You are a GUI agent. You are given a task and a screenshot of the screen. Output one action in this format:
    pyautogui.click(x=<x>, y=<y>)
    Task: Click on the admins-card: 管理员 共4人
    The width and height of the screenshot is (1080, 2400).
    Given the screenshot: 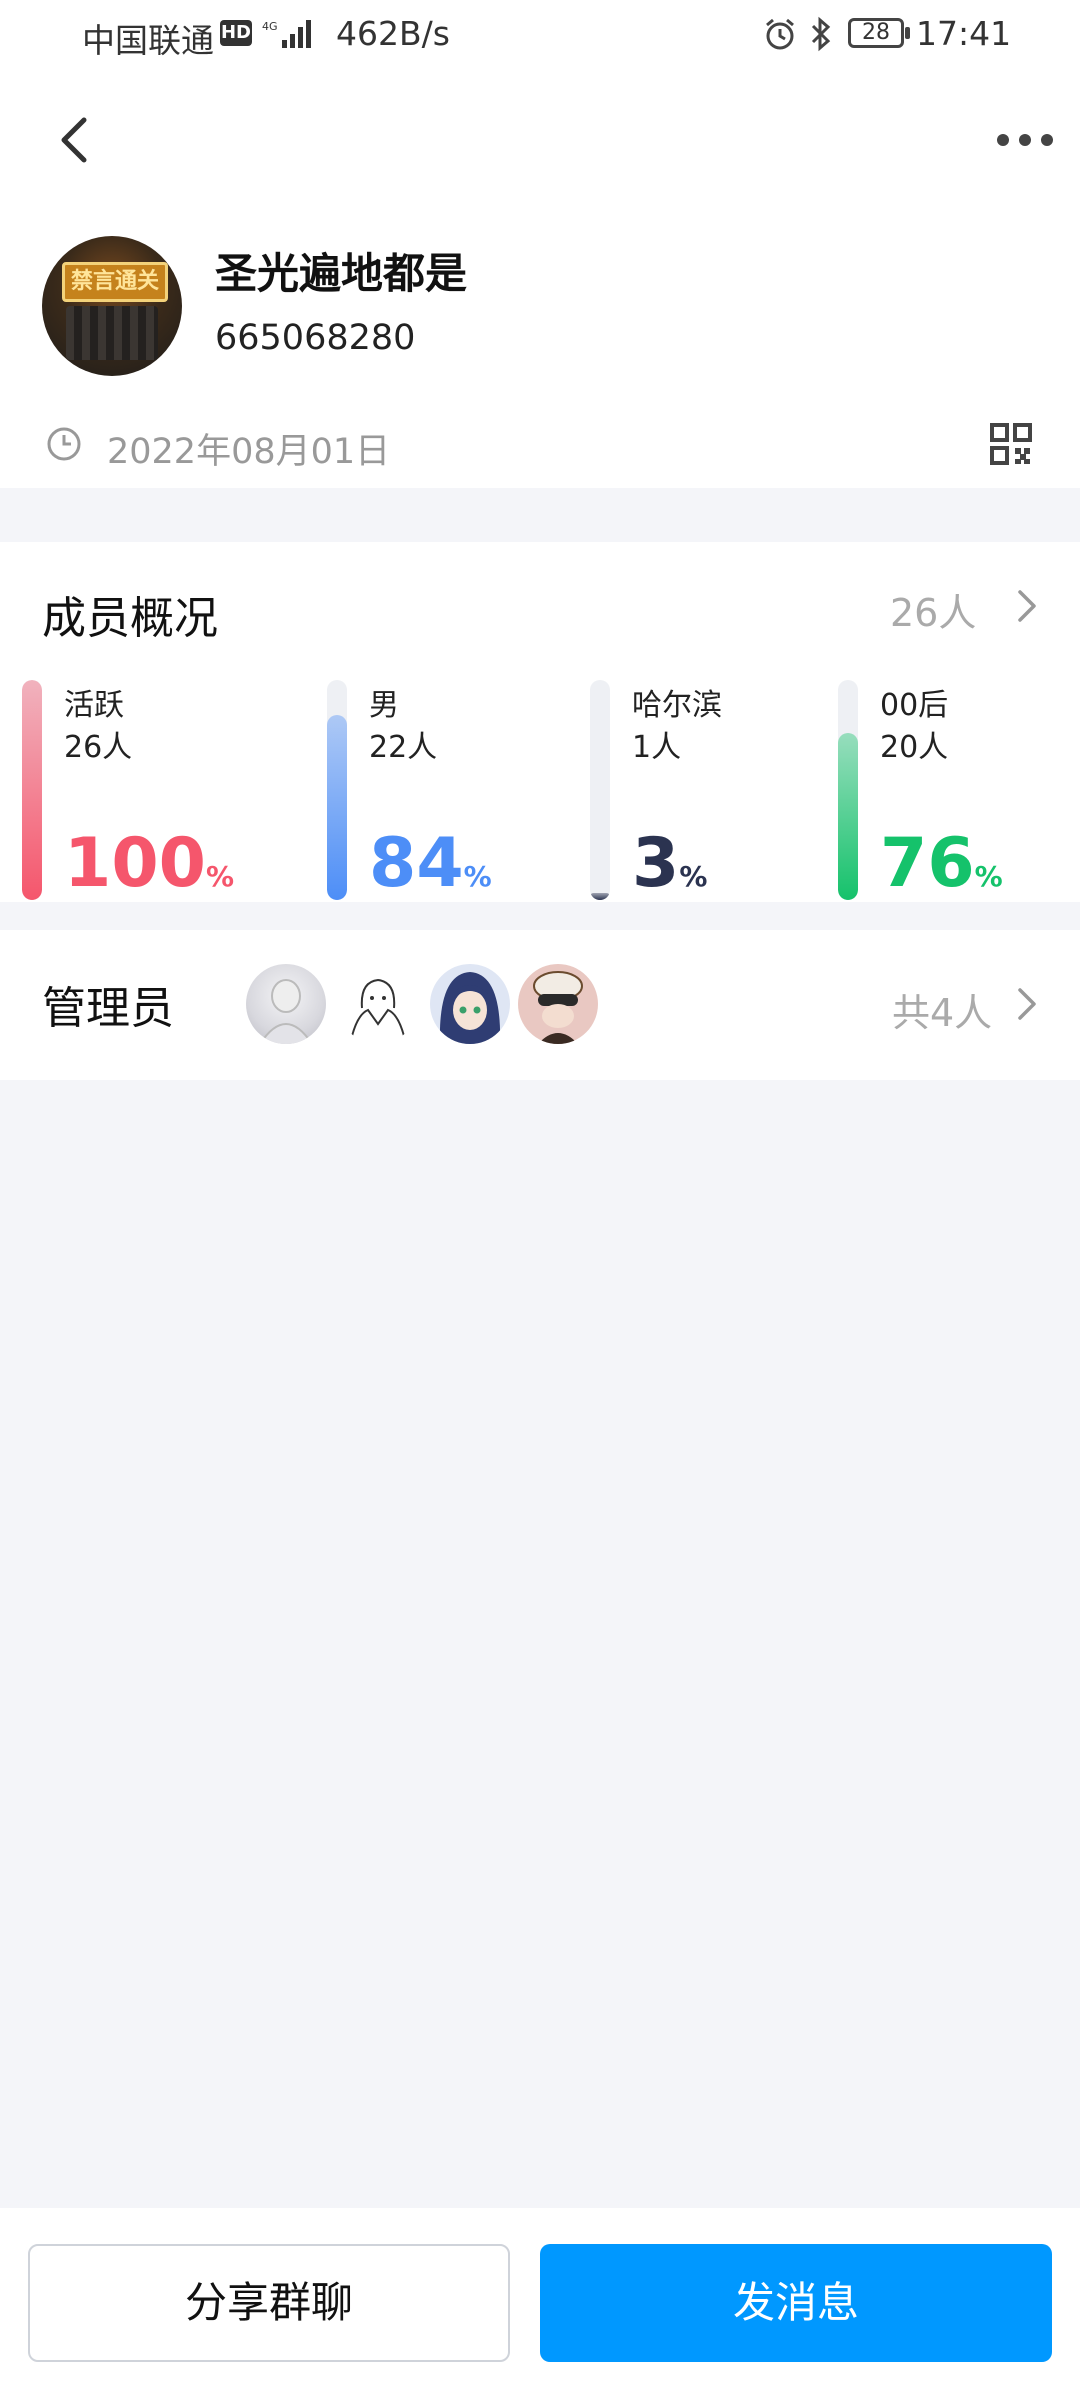 What is the action you would take?
    pyautogui.click(x=540, y=1005)
    